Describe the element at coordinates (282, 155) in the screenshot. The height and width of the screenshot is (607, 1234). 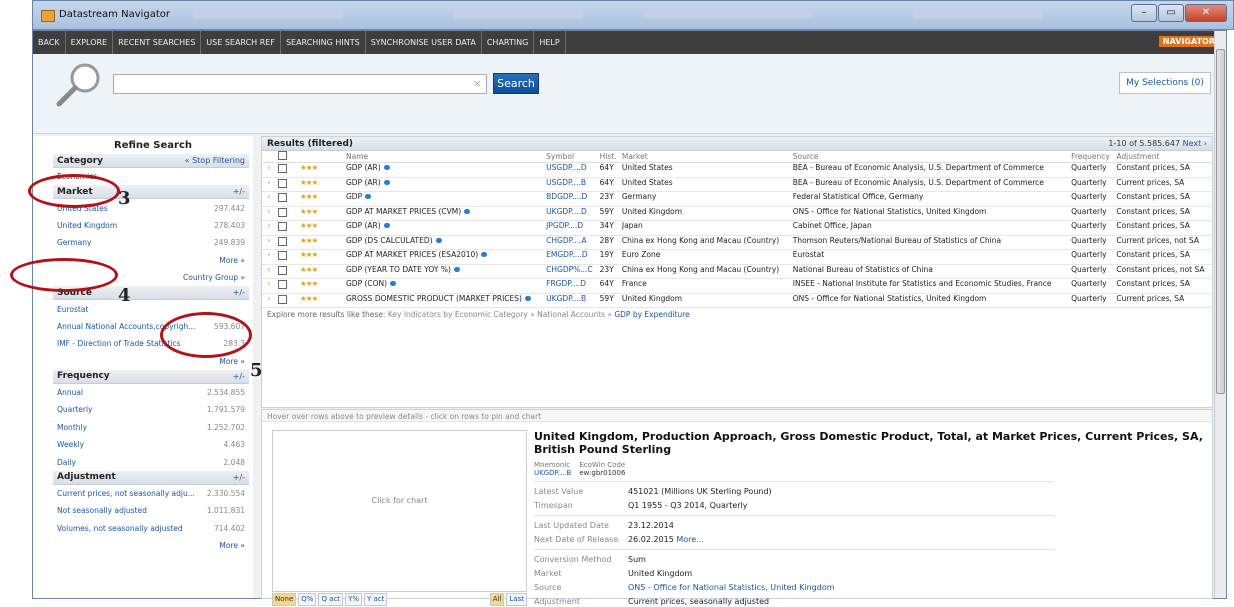
I see `select-all-checkbox` at that location.